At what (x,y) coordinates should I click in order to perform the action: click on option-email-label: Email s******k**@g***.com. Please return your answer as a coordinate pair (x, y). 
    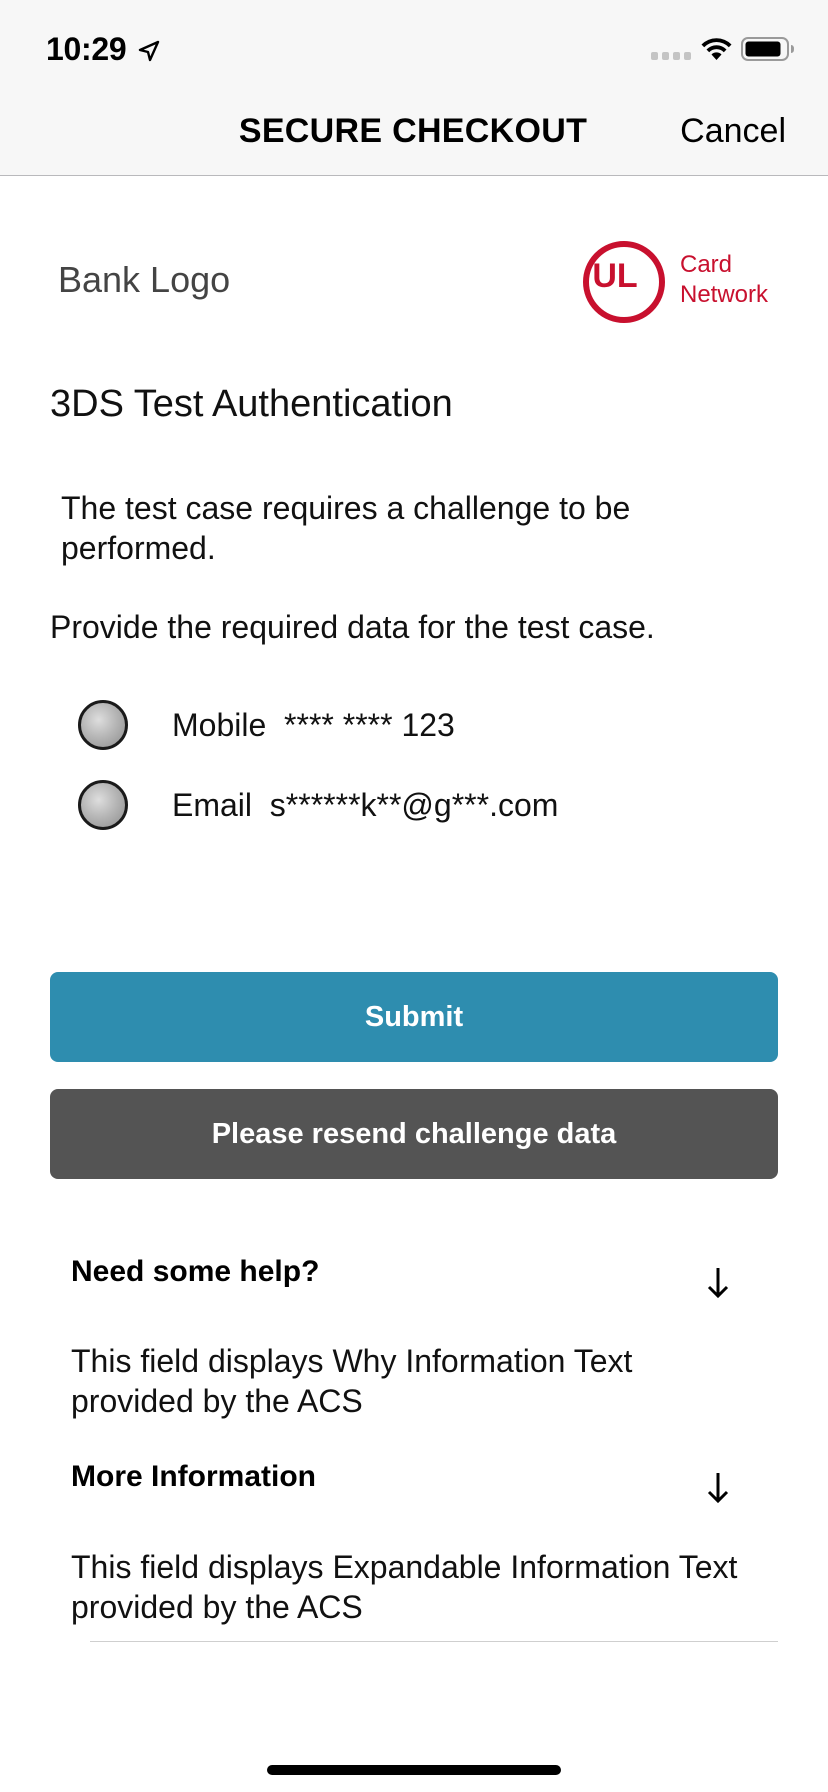
    Looking at the image, I should click on (365, 804).